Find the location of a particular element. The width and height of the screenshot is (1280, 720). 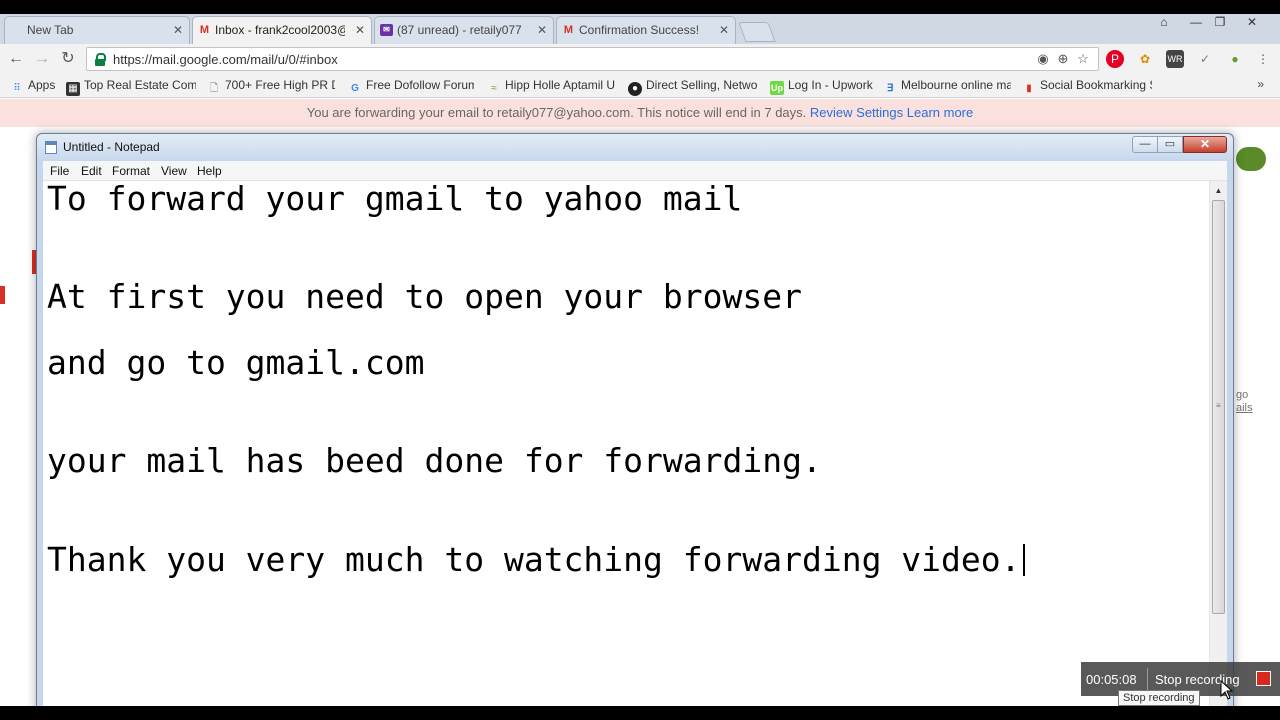

vertical-scrollbar: ▲ ≡ is located at coordinates (1218, 450).